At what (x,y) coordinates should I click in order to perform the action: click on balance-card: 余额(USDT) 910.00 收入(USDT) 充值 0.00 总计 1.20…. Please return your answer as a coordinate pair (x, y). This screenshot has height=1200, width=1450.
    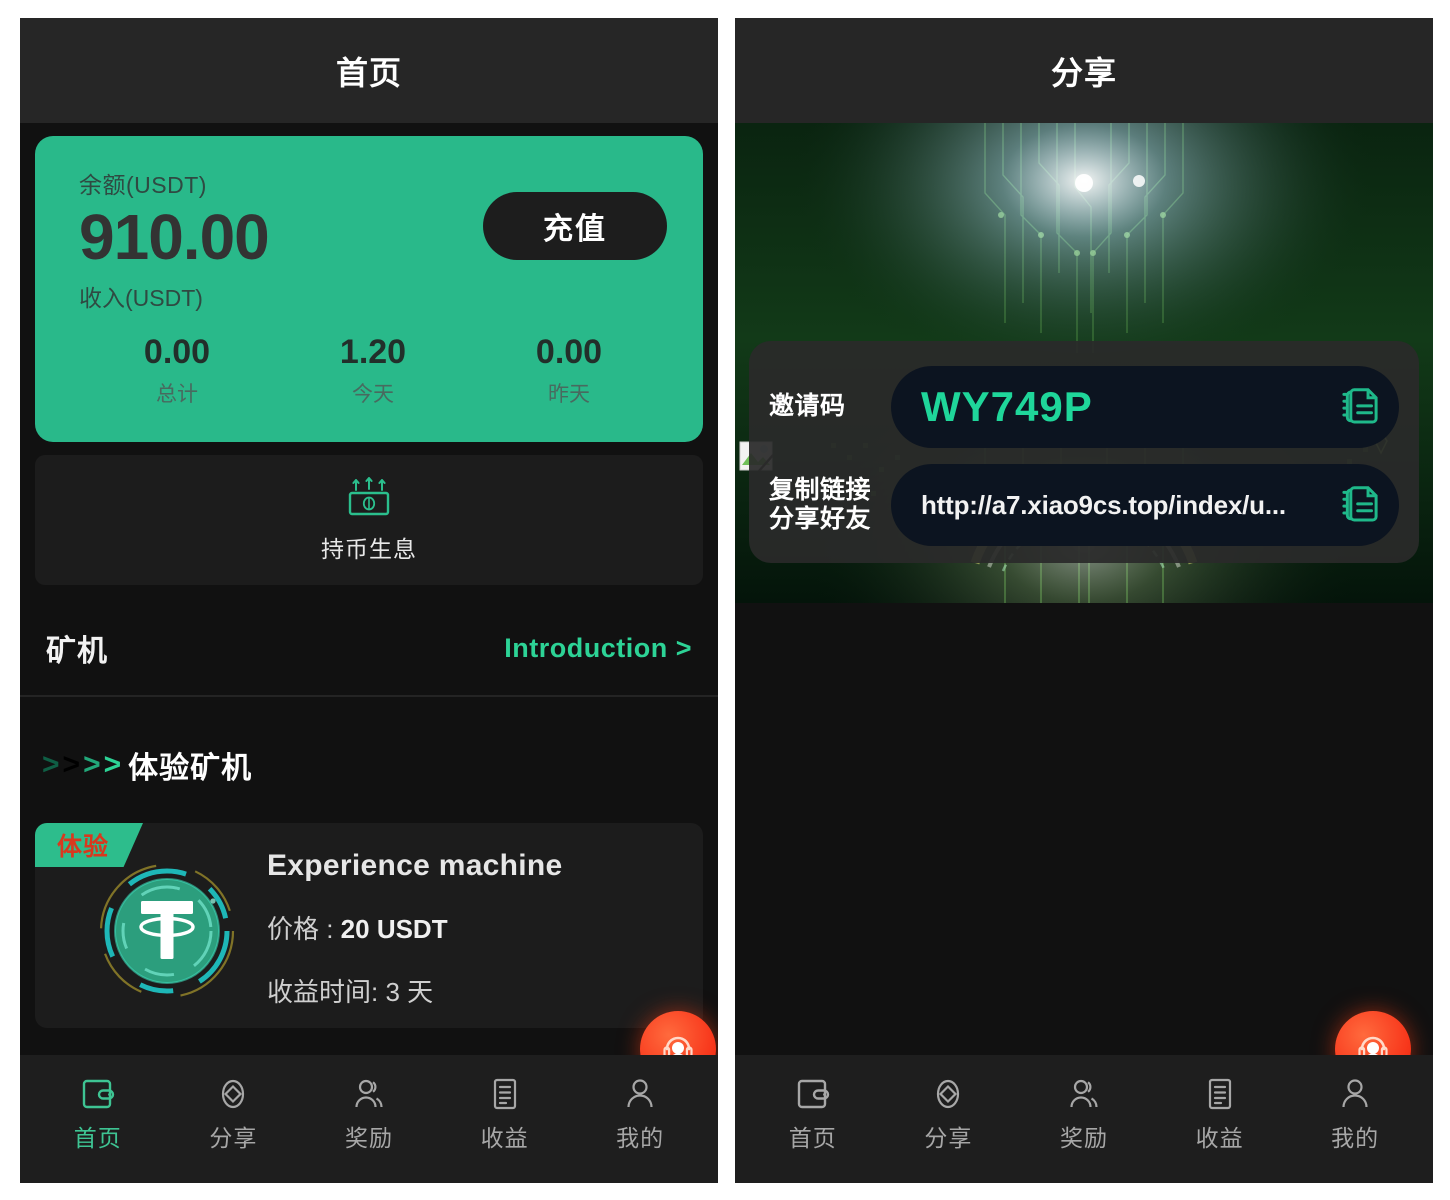
    Looking at the image, I should click on (369, 289).